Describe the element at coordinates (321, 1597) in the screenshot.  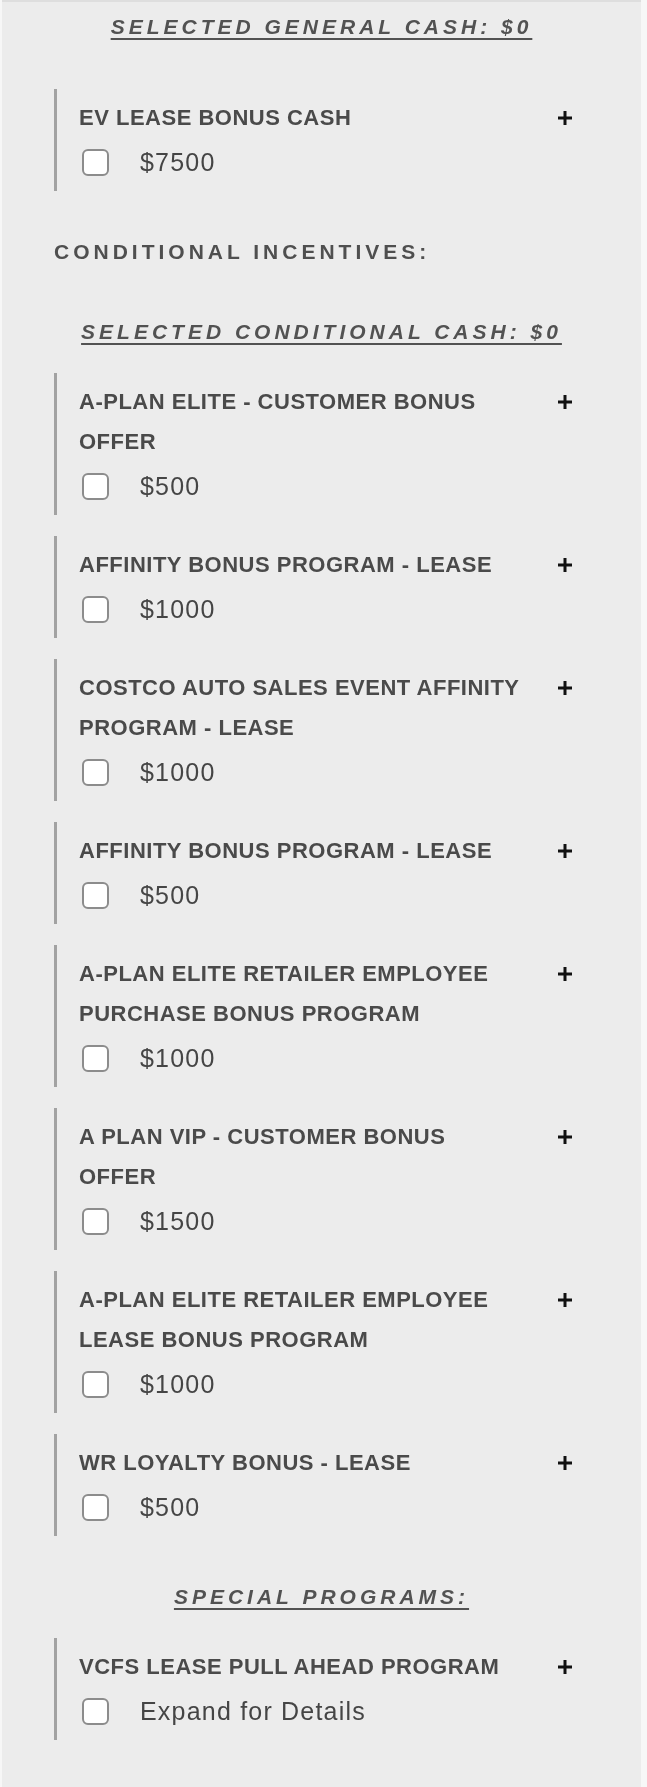
I see `section-summary: SPECIAL PROGRAMS:` at that location.